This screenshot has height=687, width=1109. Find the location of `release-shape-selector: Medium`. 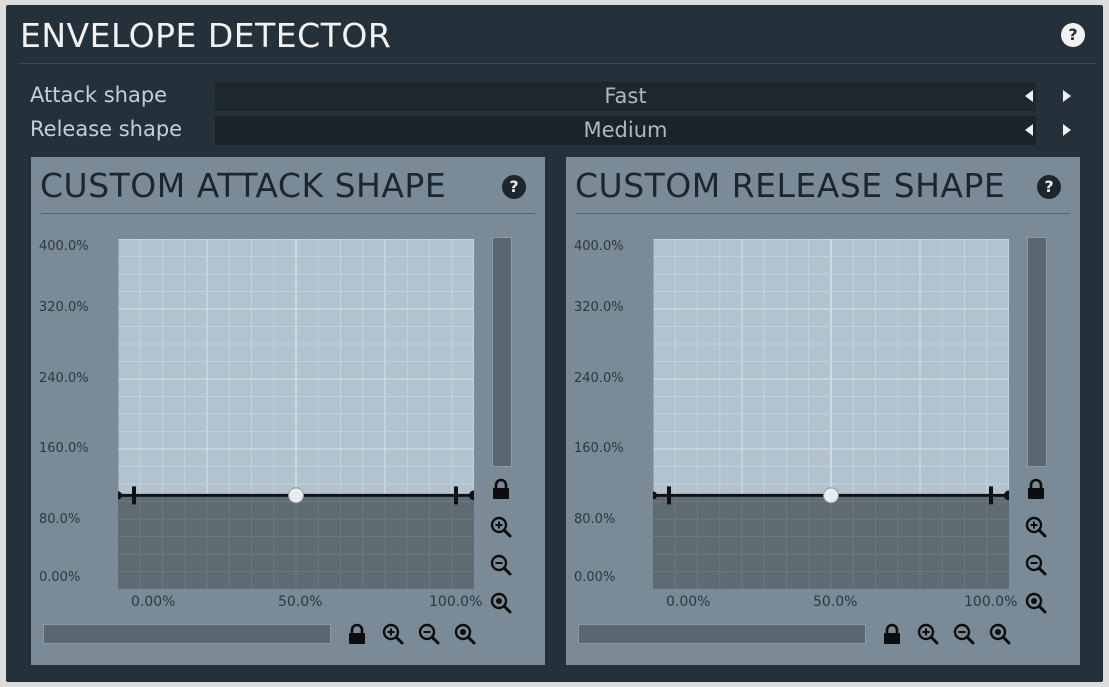

release-shape-selector: Medium is located at coordinates (643, 130).